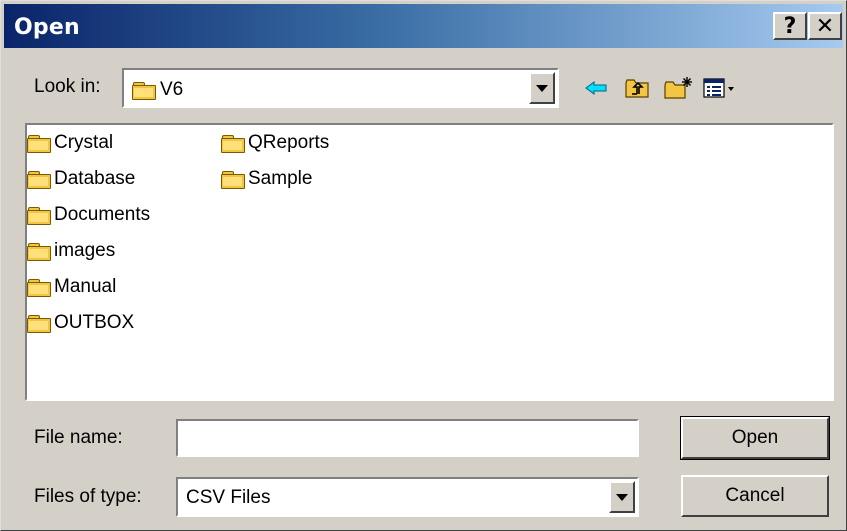 The width and height of the screenshot is (847, 531). What do you see at coordinates (407, 438) in the screenshot?
I see `file-name-input` at bounding box center [407, 438].